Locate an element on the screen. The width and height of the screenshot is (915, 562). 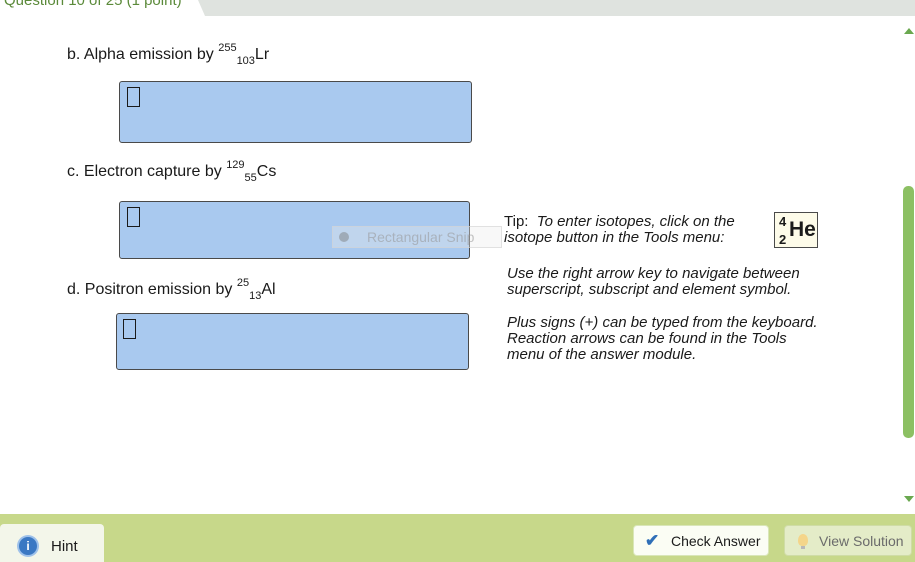
lightbulb-icon is located at coordinates (803, 541).